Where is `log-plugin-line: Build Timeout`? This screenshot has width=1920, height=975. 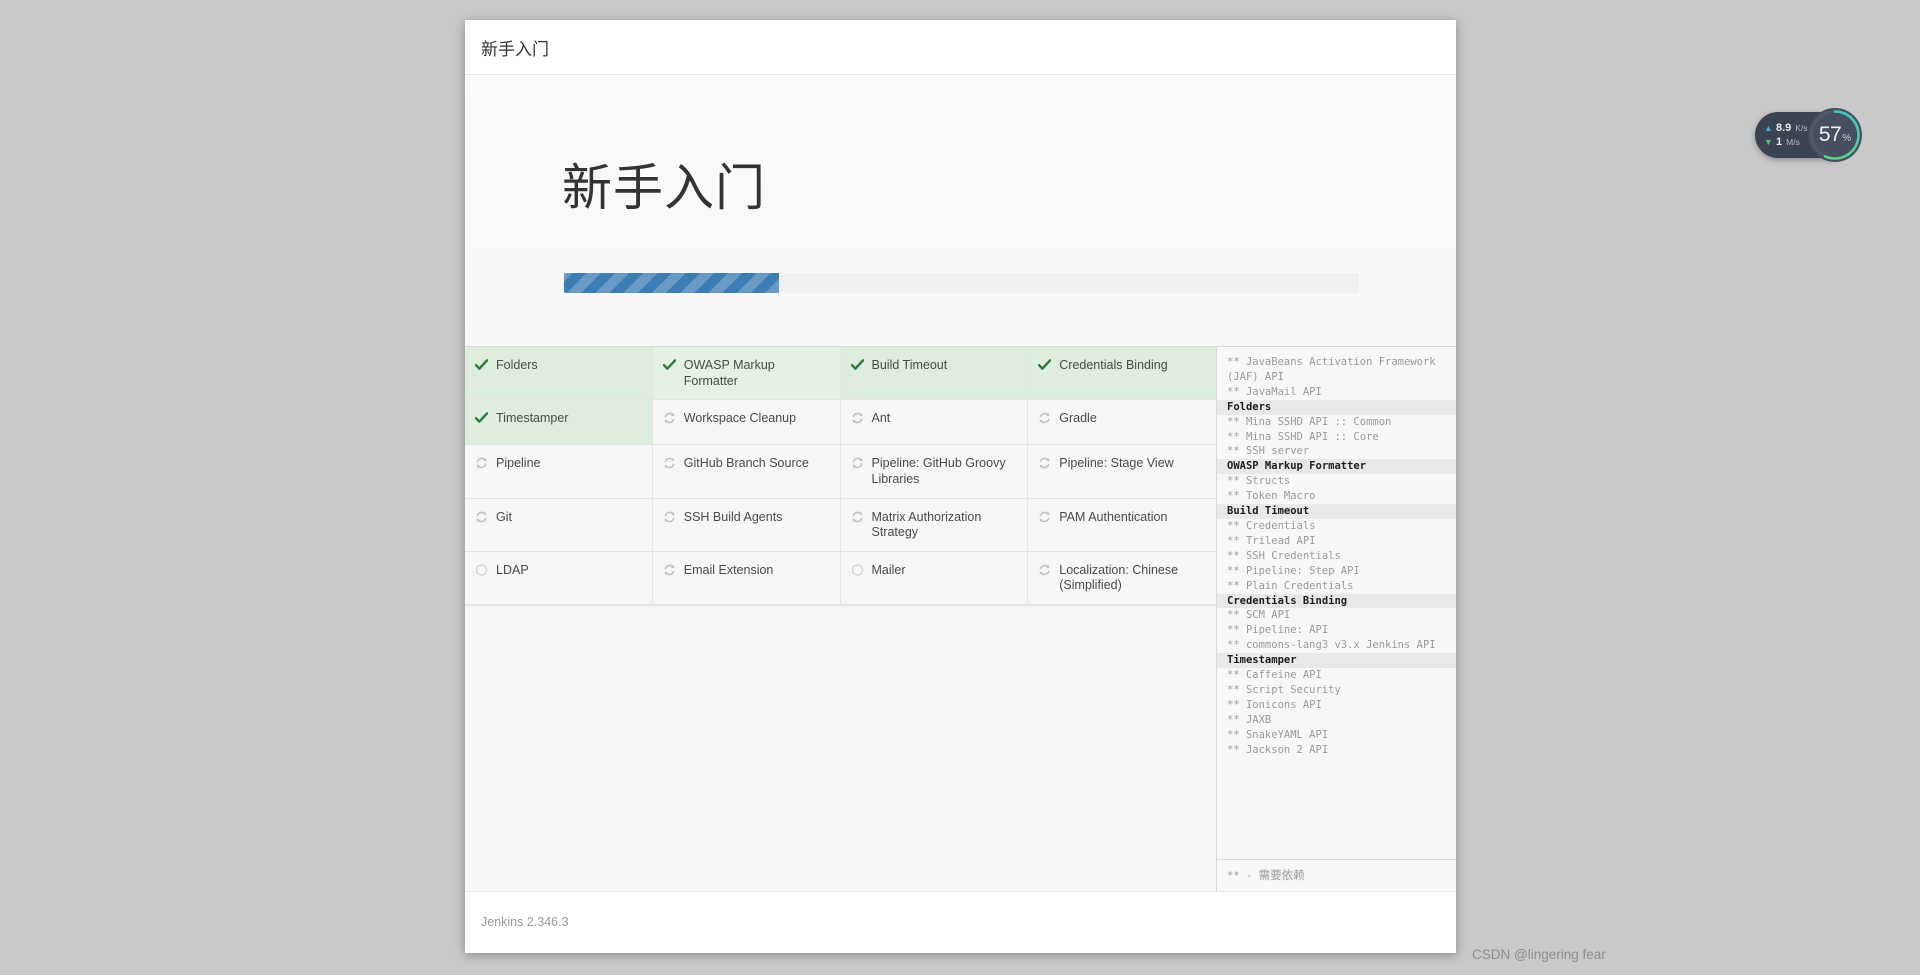
log-plugin-line: Build Timeout is located at coordinates (1336, 511).